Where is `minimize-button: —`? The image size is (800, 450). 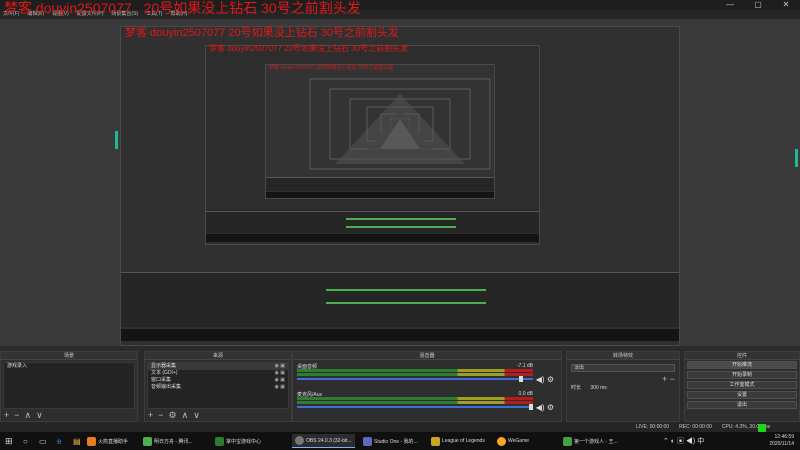 minimize-button: — is located at coordinates (730, 5).